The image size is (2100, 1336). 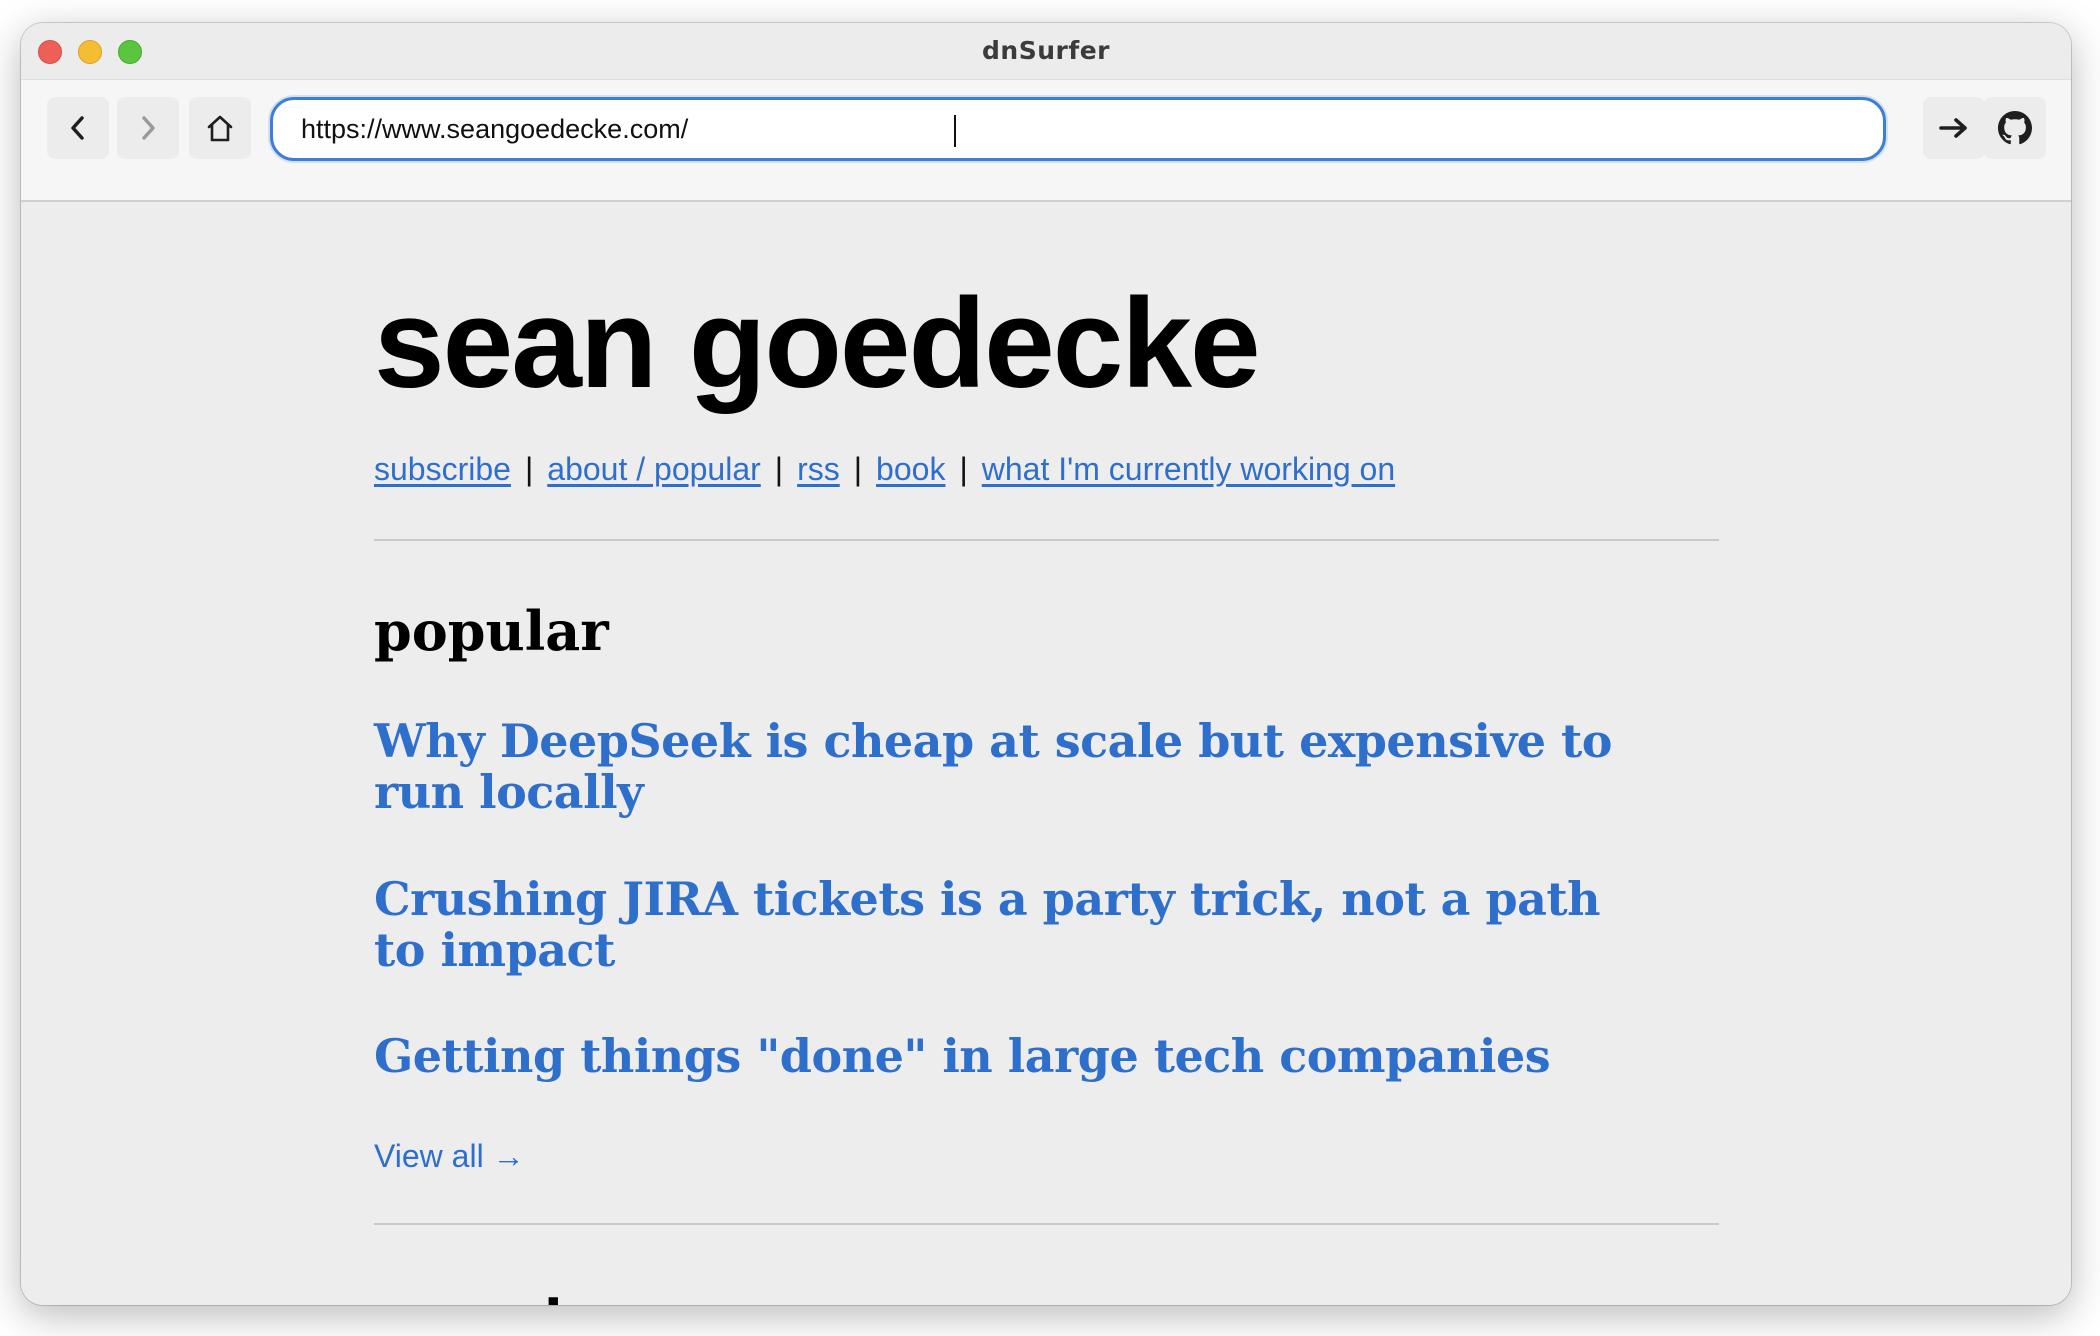 I want to click on chevron-right-icon, so click(x=148, y=128).